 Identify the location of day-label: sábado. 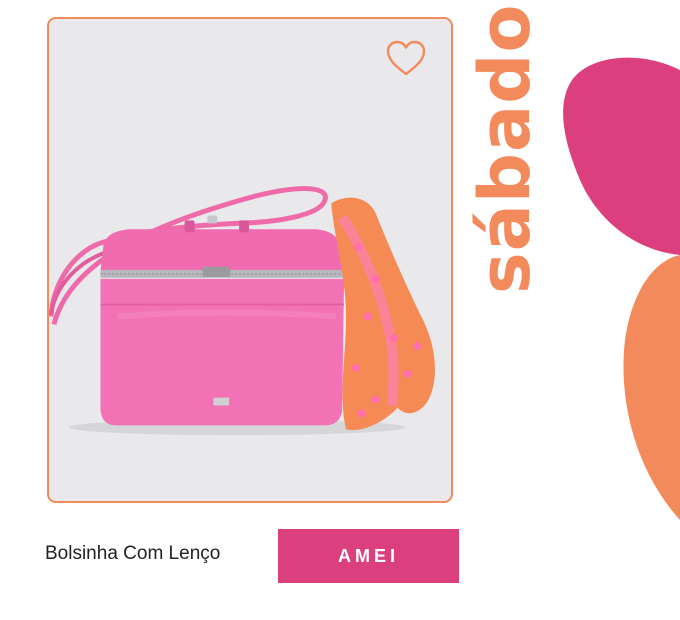
(505, 148).